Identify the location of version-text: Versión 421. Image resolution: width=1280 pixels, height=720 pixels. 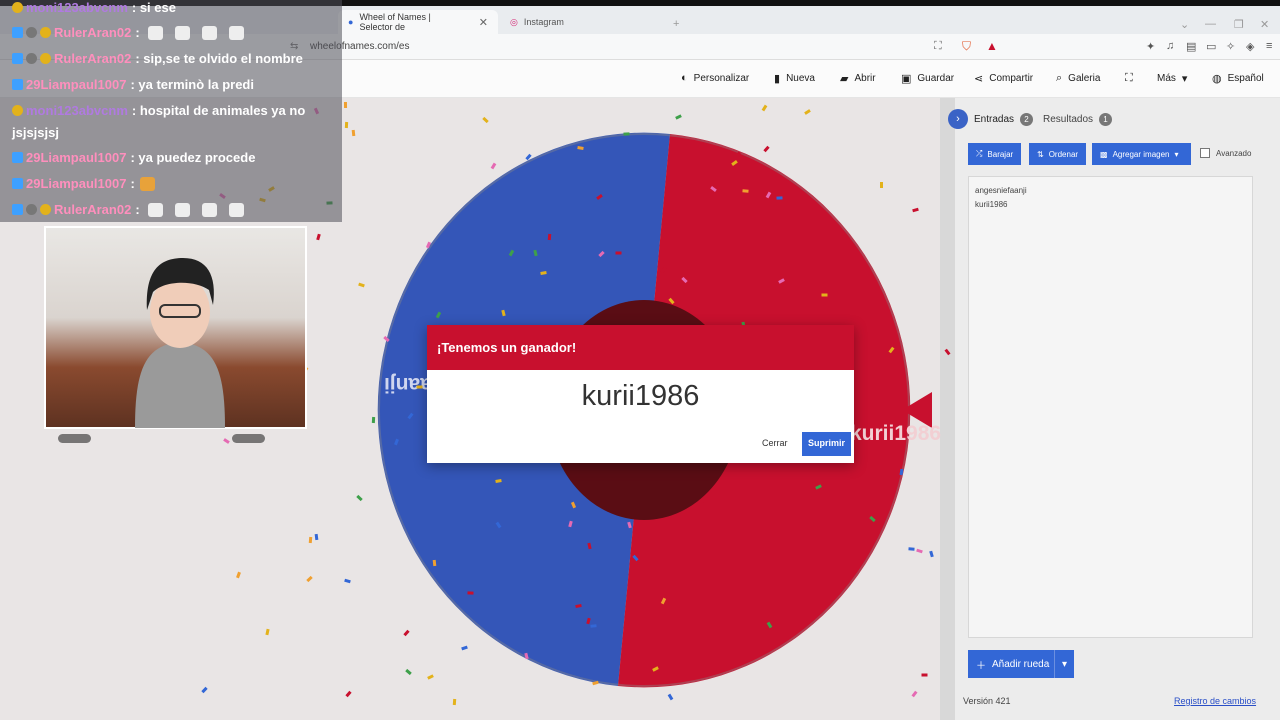
(987, 701).